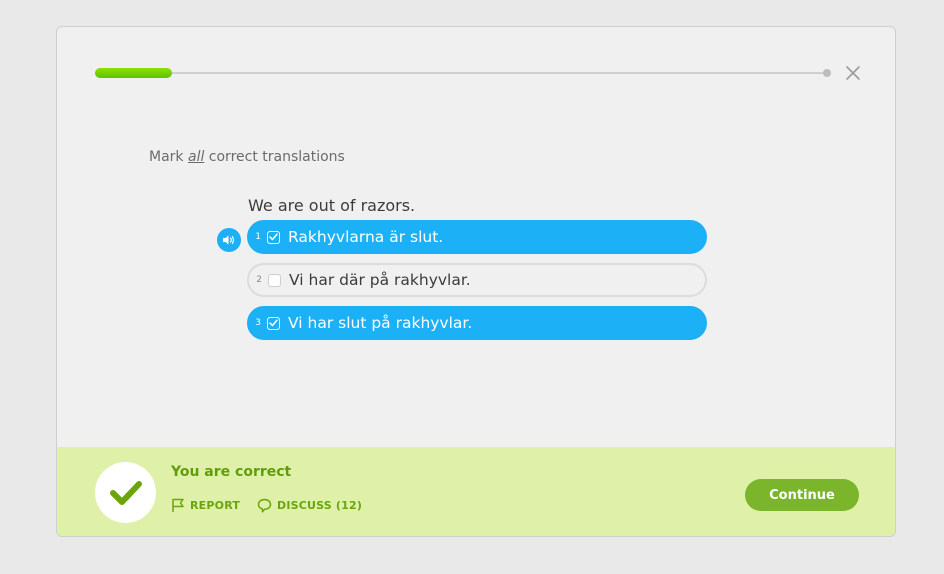  What do you see at coordinates (133, 73) in the screenshot?
I see `progress-bar-fill` at bounding box center [133, 73].